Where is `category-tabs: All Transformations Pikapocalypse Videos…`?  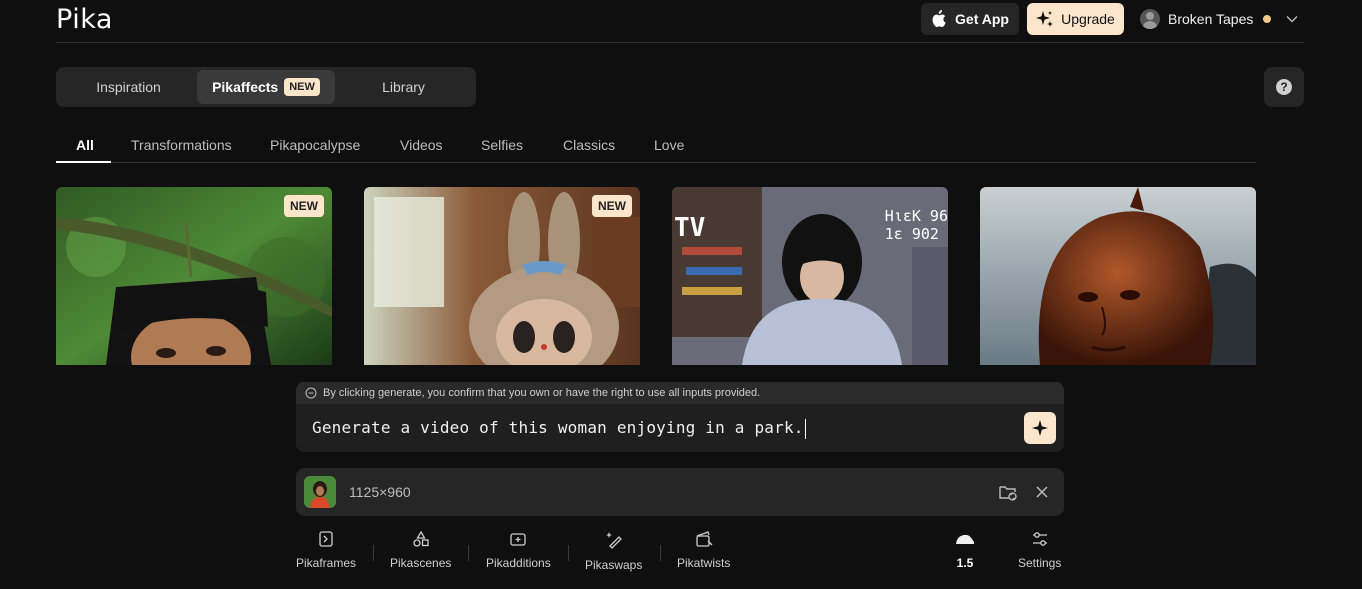 category-tabs: All Transformations Pikapocalypse Videos… is located at coordinates (656, 145).